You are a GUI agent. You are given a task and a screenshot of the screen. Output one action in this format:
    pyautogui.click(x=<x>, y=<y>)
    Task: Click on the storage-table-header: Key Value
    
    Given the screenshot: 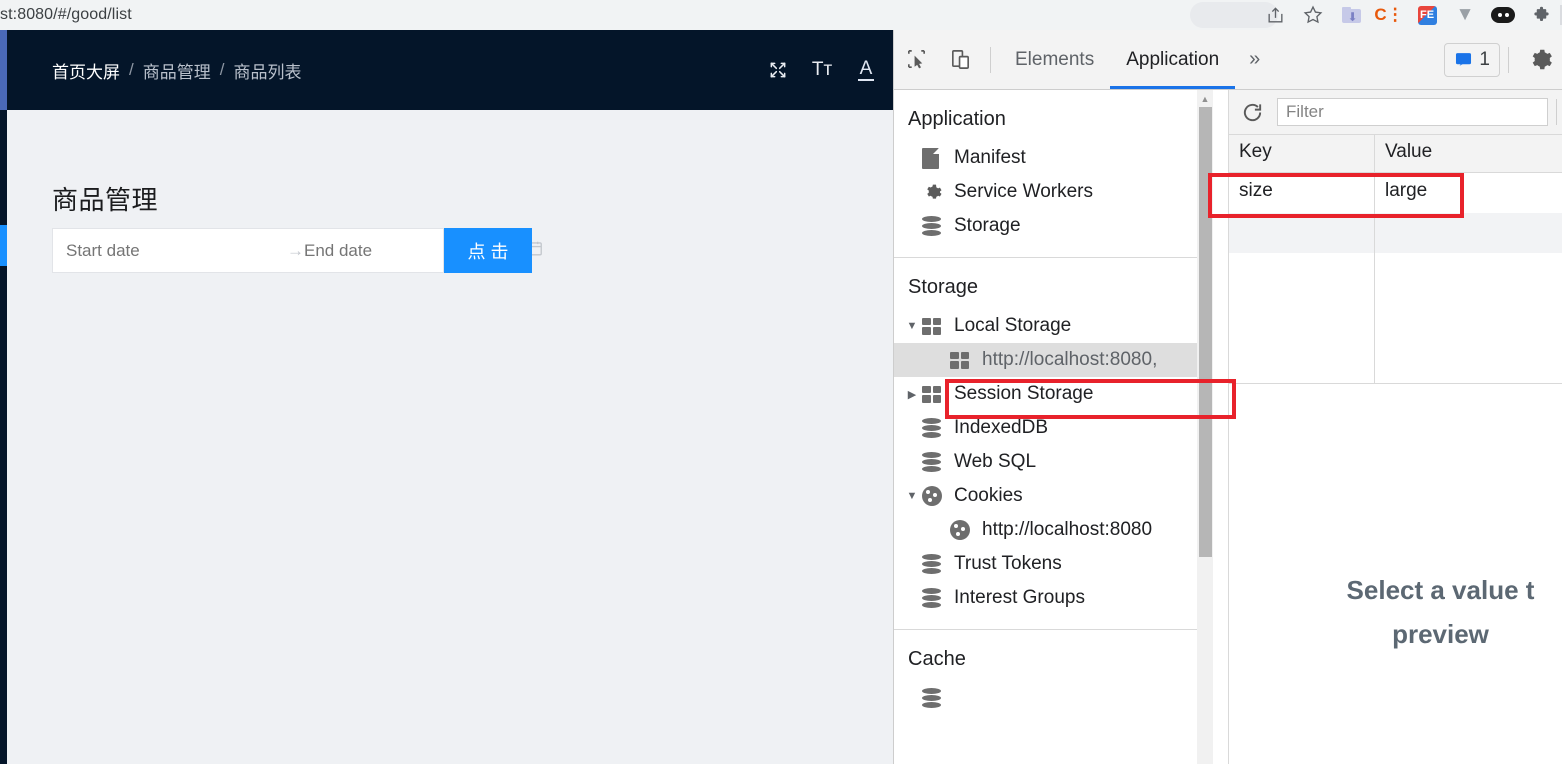 What is the action you would take?
    pyautogui.click(x=1395, y=154)
    